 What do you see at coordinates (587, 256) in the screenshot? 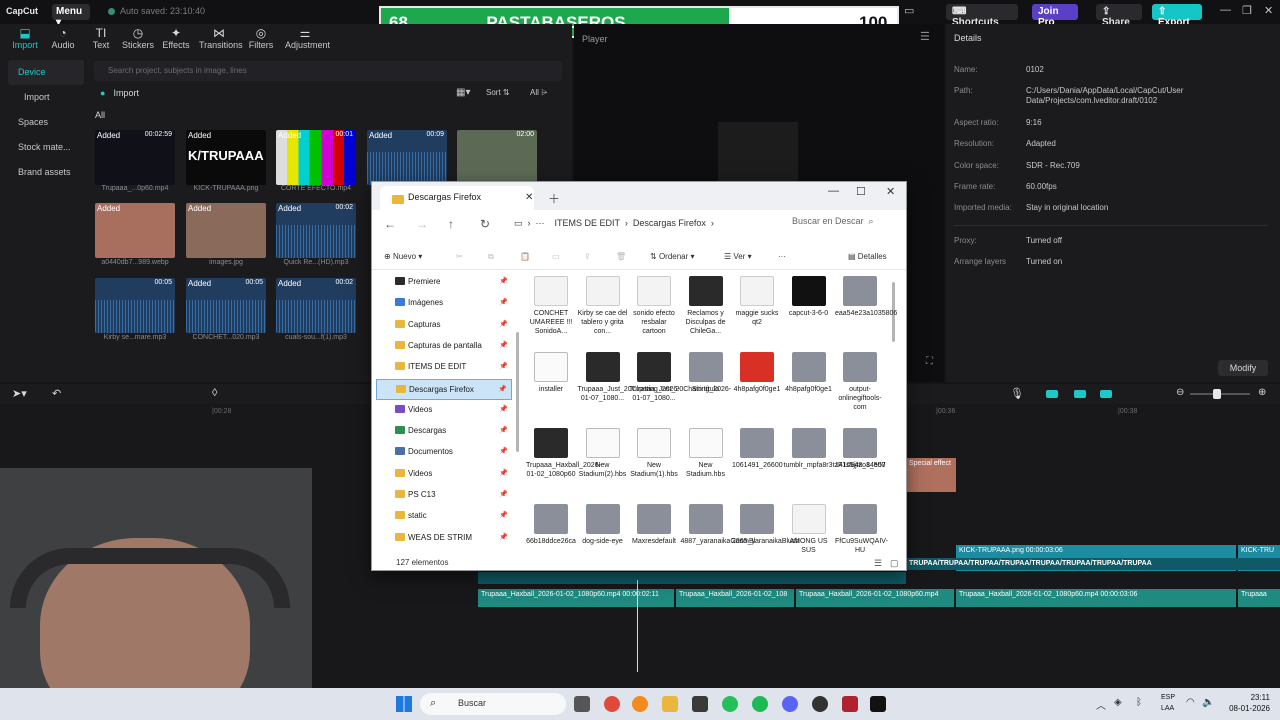
I see `share-icon: ⇪` at bounding box center [587, 256].